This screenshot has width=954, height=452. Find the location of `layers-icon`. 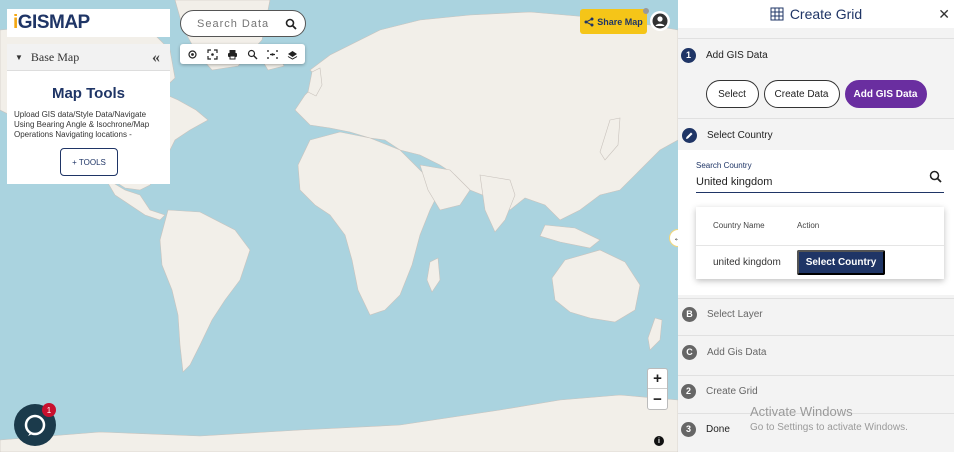

layers-icon is located at coordinates (293, 54).